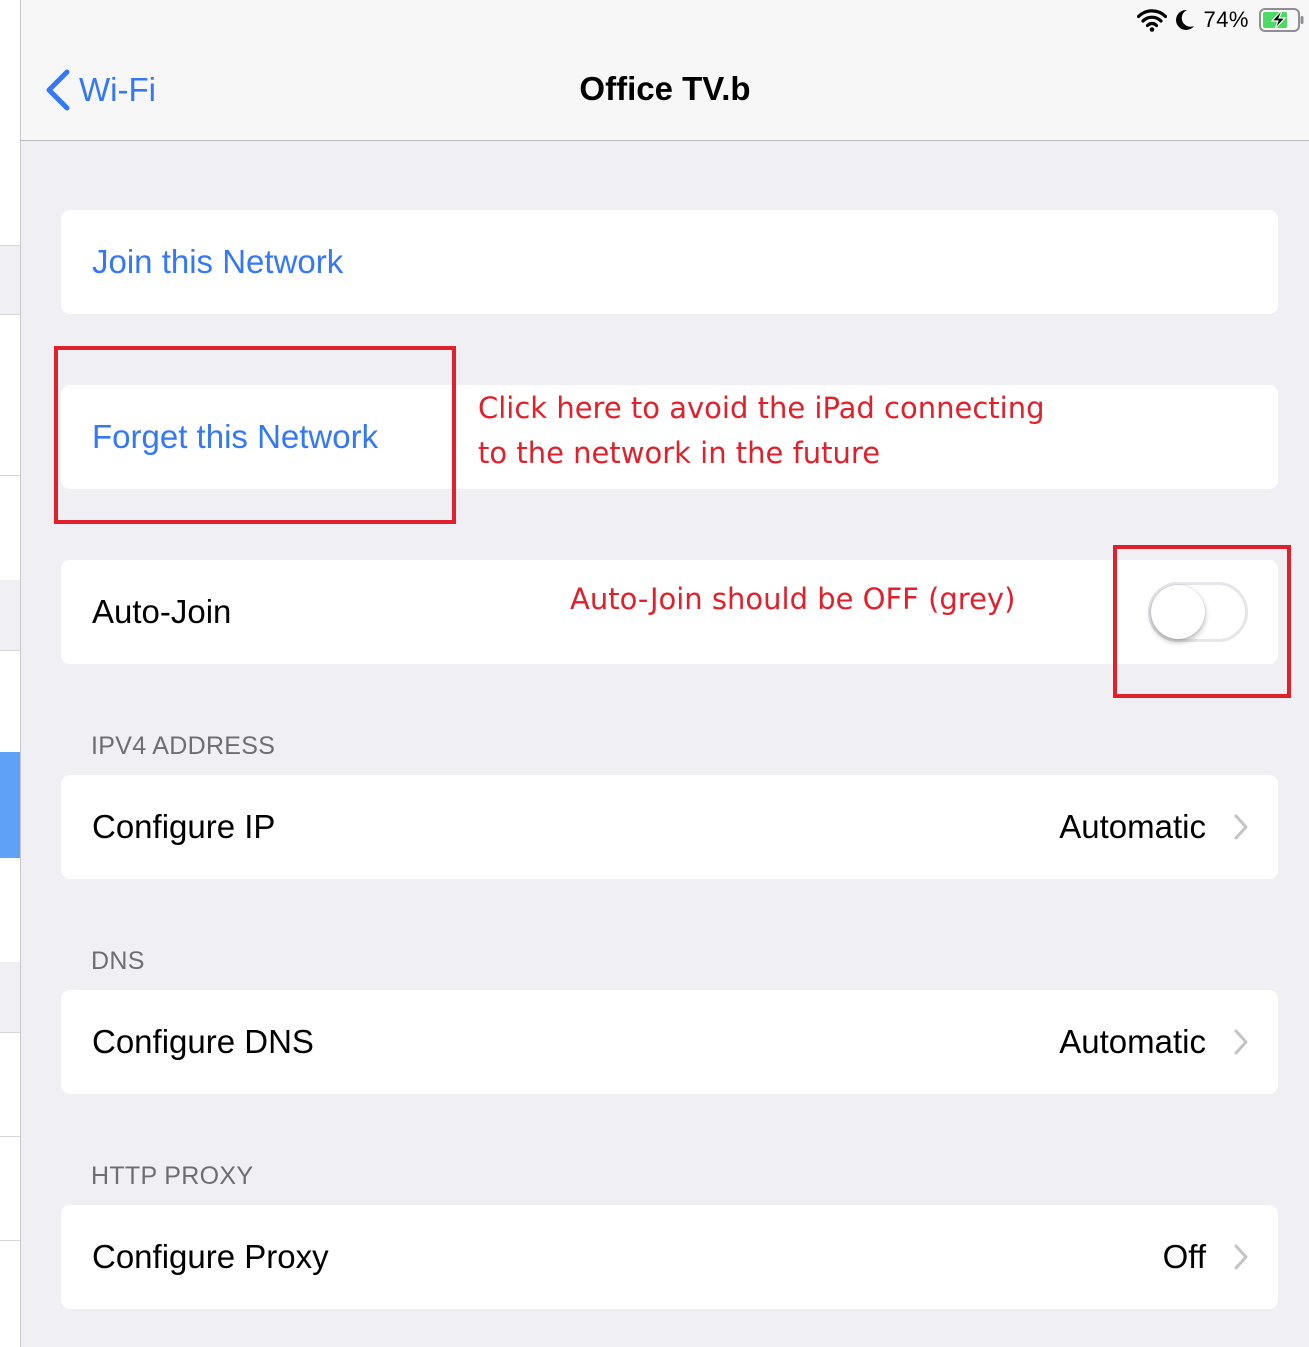 The width and height of the screenshot is (1309, 1347). Describe the element at coordinates (1281, 20) in the screenshot. I see `battery-charging-icon` at that location.